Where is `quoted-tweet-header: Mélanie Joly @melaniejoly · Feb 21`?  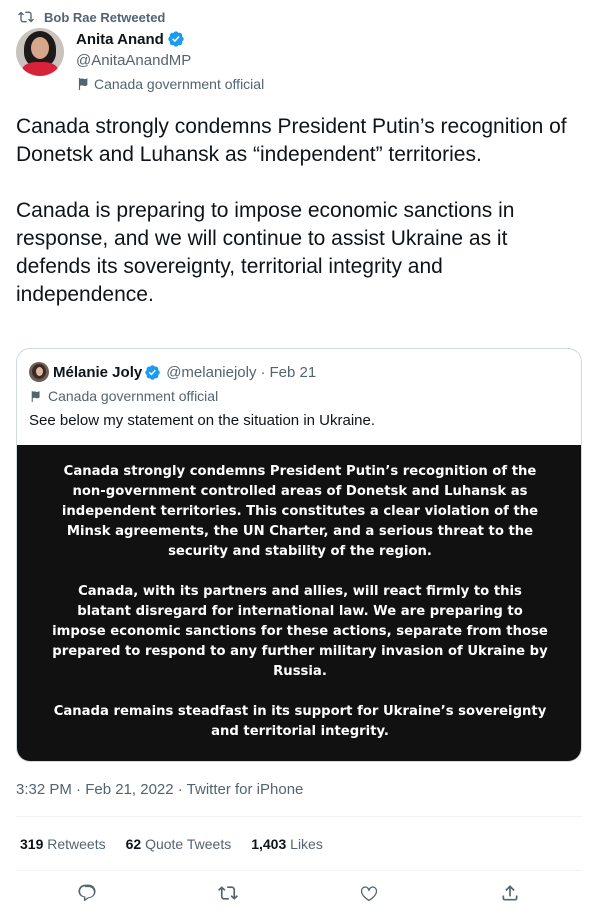
quoted-tweet-header: Mélanie Joly @melaniejoly · Feb 21 is located at coordinates (172, 372).